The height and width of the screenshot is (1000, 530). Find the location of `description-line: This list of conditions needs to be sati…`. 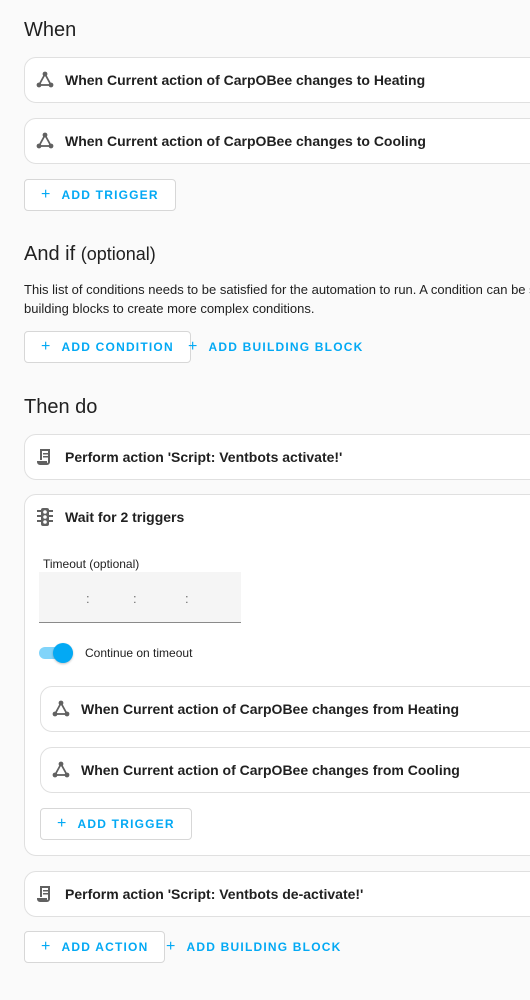

description-line: This list of conditions needs to be sati… is located at coordinates (277, 289).